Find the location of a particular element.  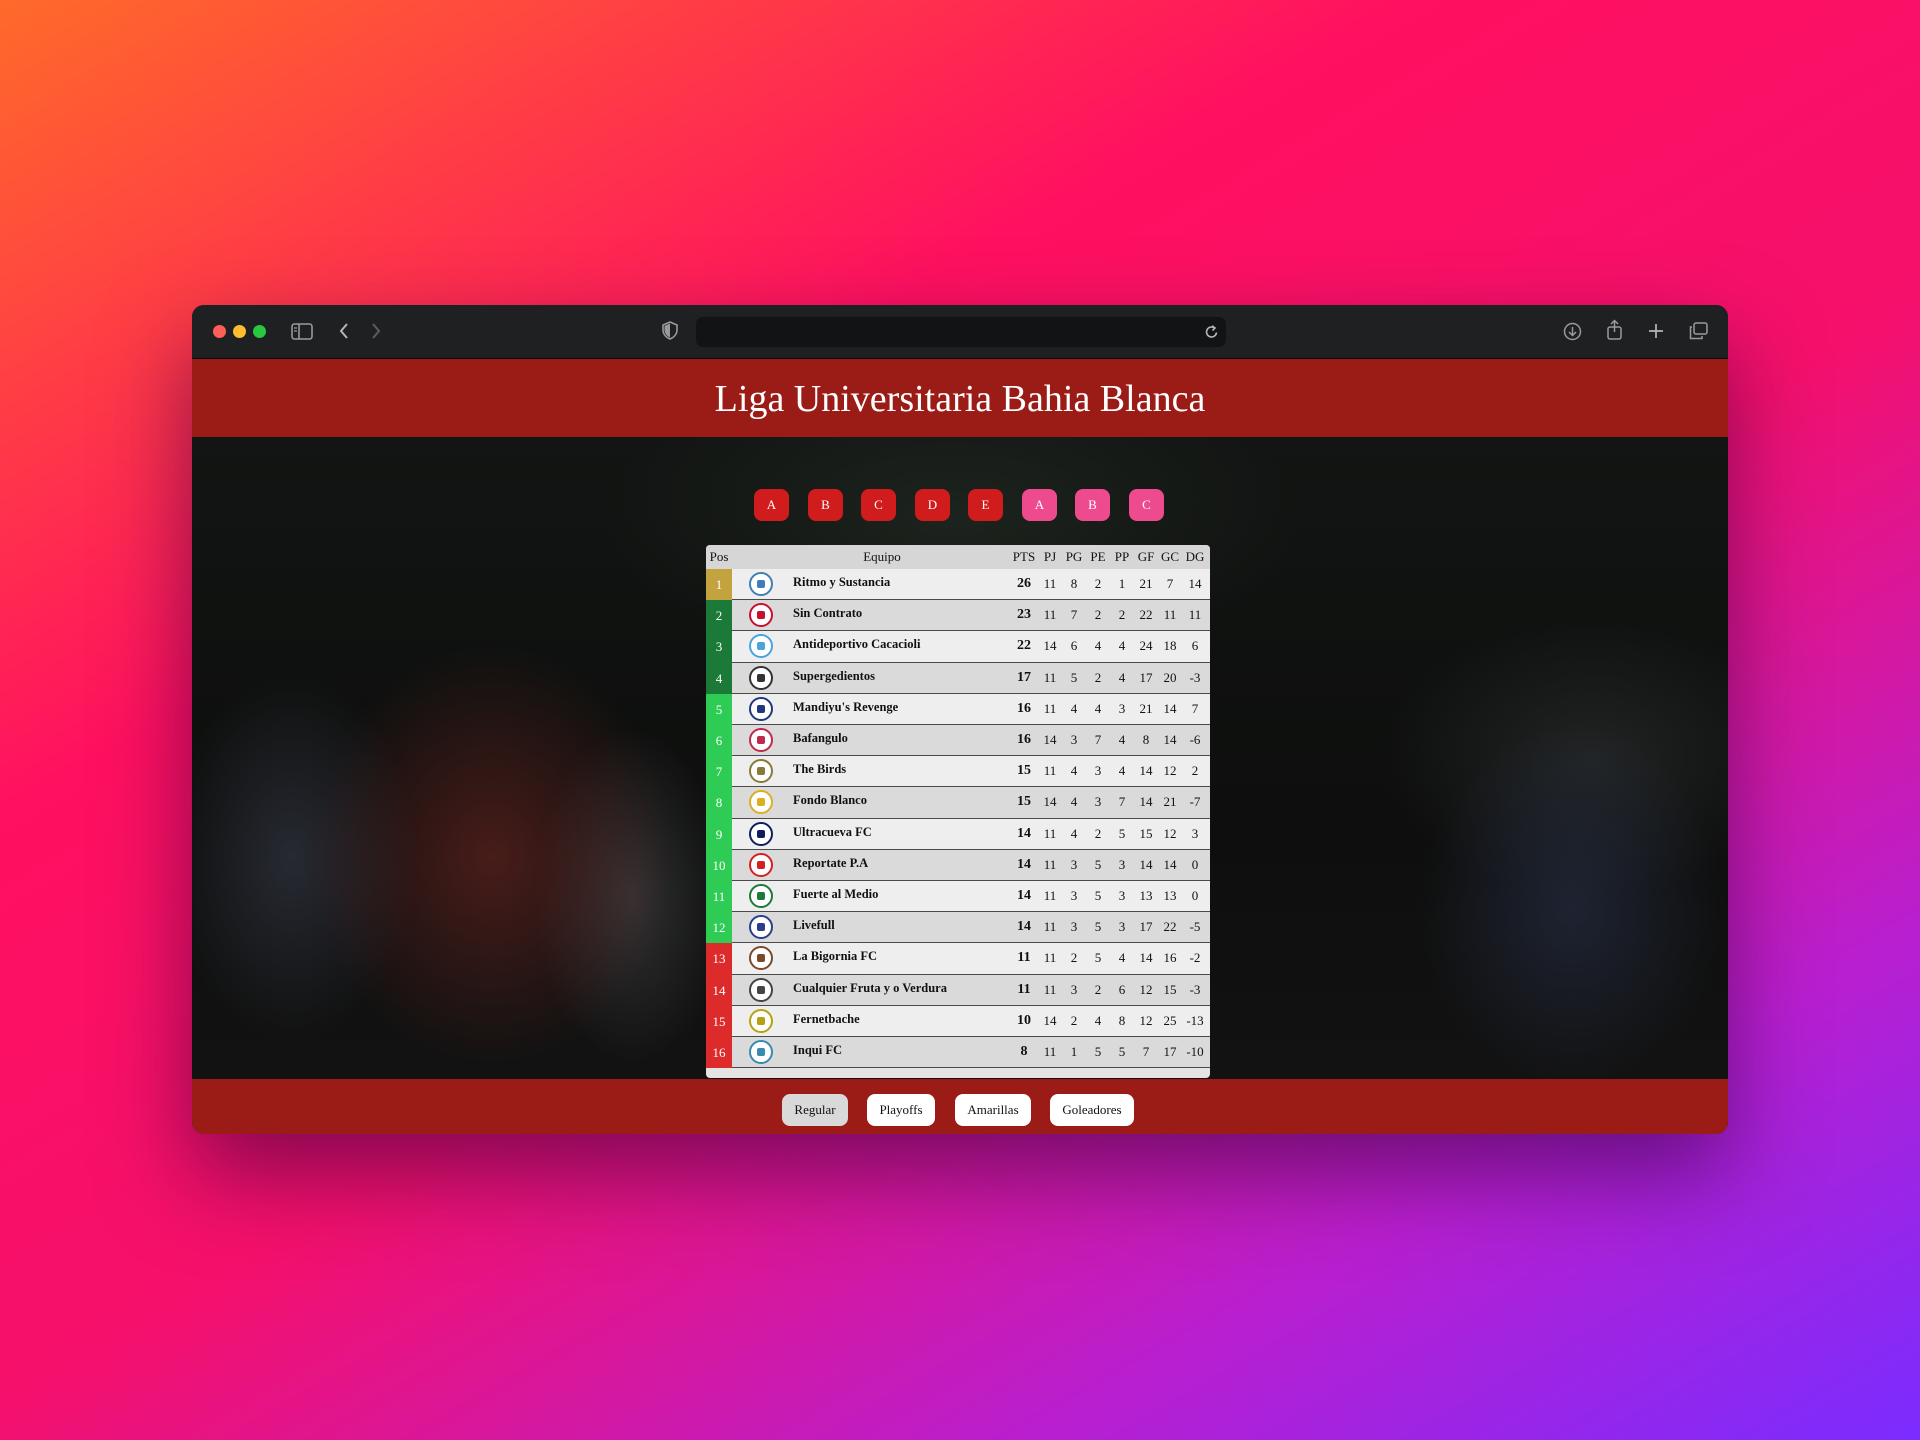

table-row: 15 Fernetbache 10 14 2 4 8 12 25 -13 is located at coordinates (958, 1021).